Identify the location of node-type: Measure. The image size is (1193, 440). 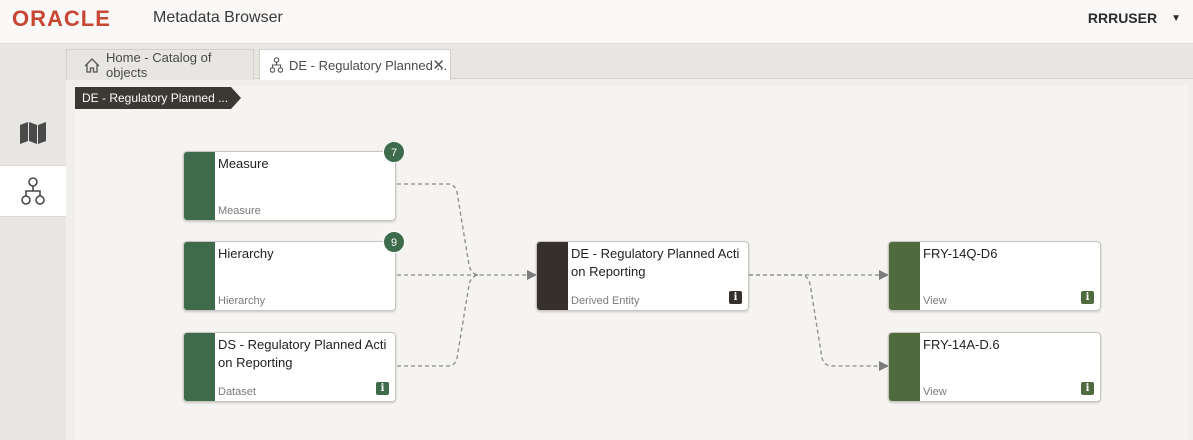
(239, 211).